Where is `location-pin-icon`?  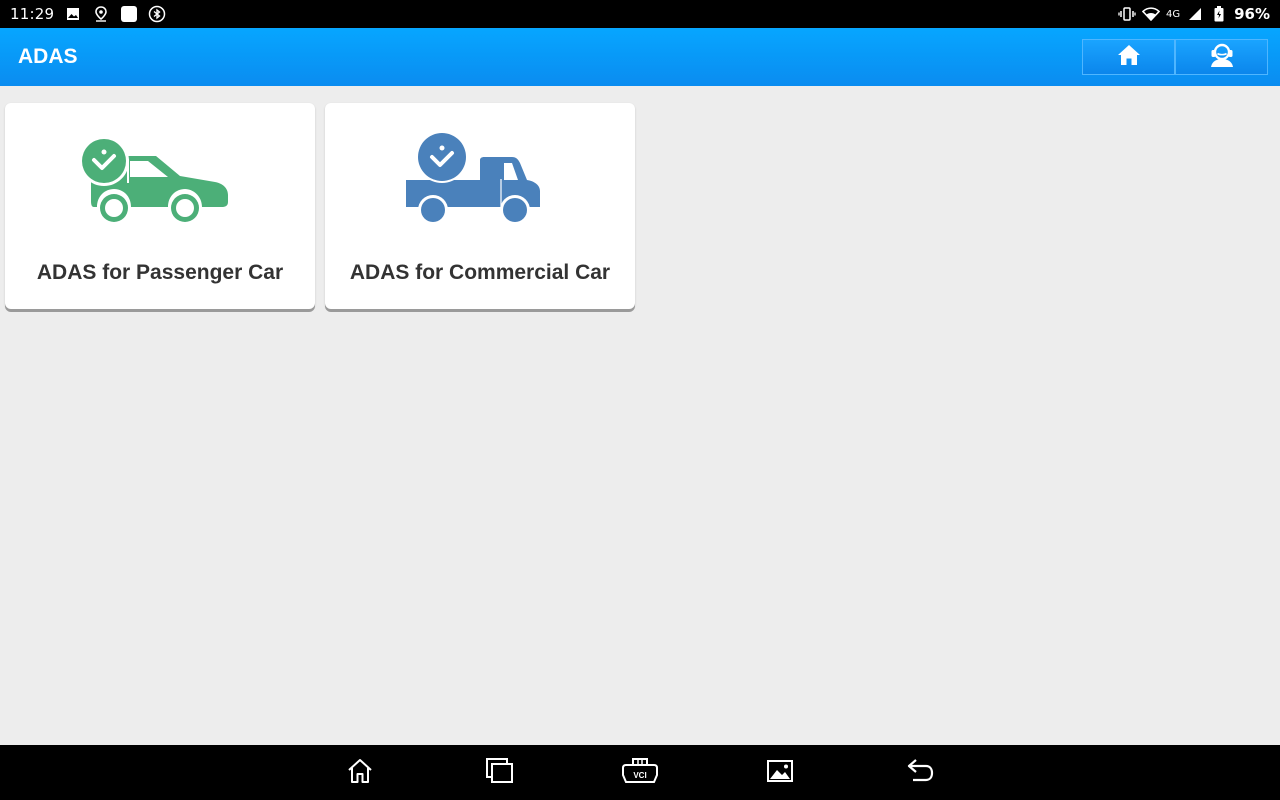 location-pin-icon is located at coordinates (101, 14).